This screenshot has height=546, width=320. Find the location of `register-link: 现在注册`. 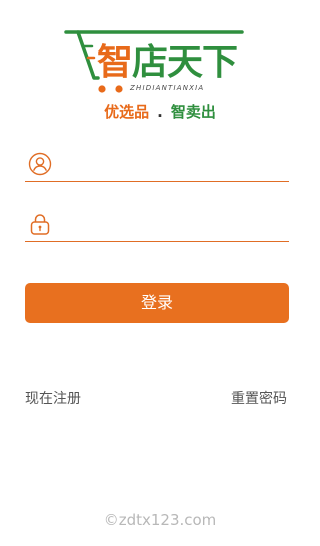

register-link: 现在注册 is located at coordinates (53, 399).